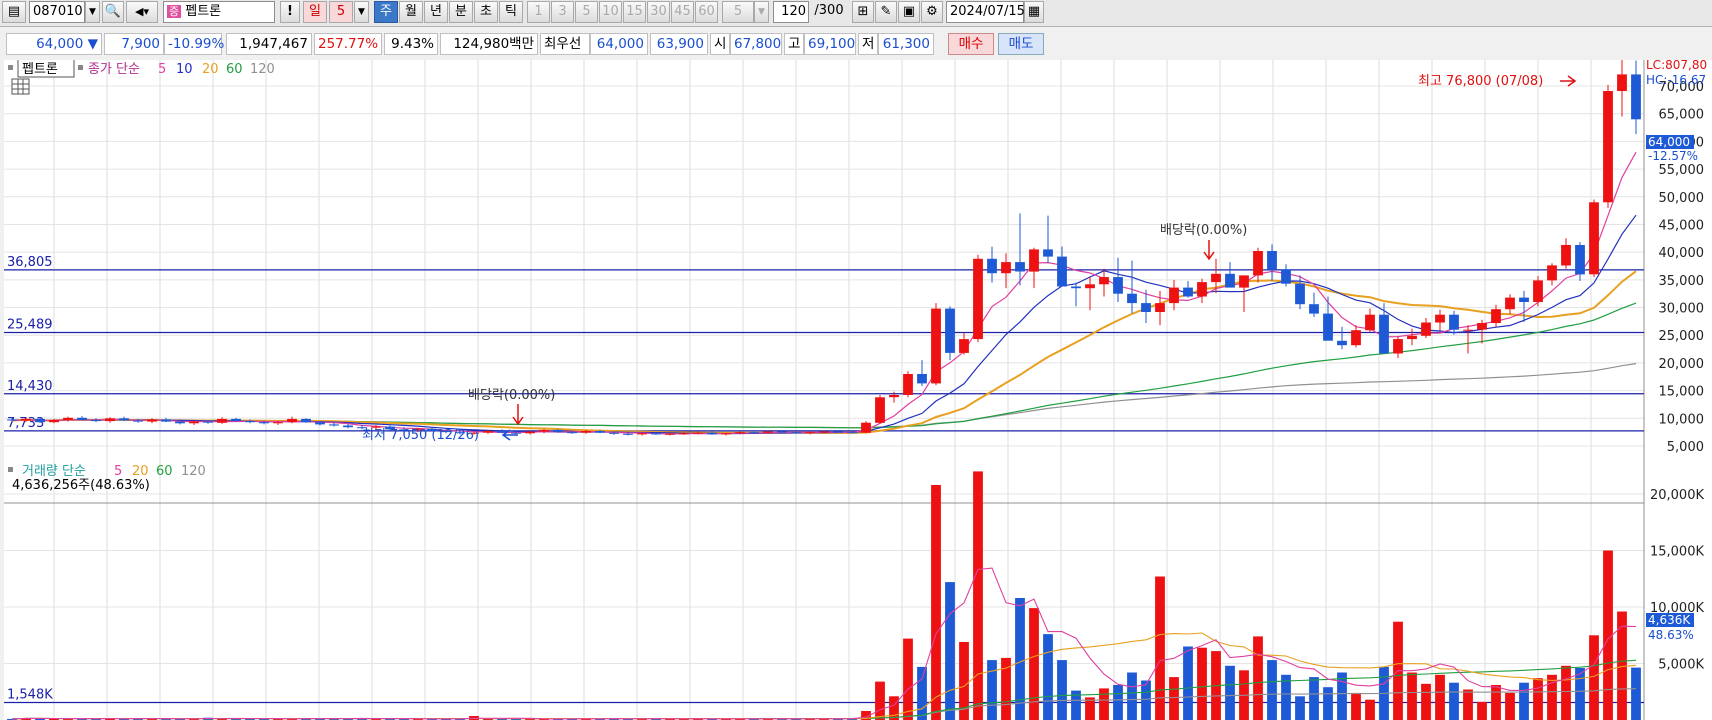 This screenshot has width=1712, height=720. What do you see at coordinates (30, 325) in the screenshot?
I see `support-line-label: 25,489` at bounding box center [30, 325].